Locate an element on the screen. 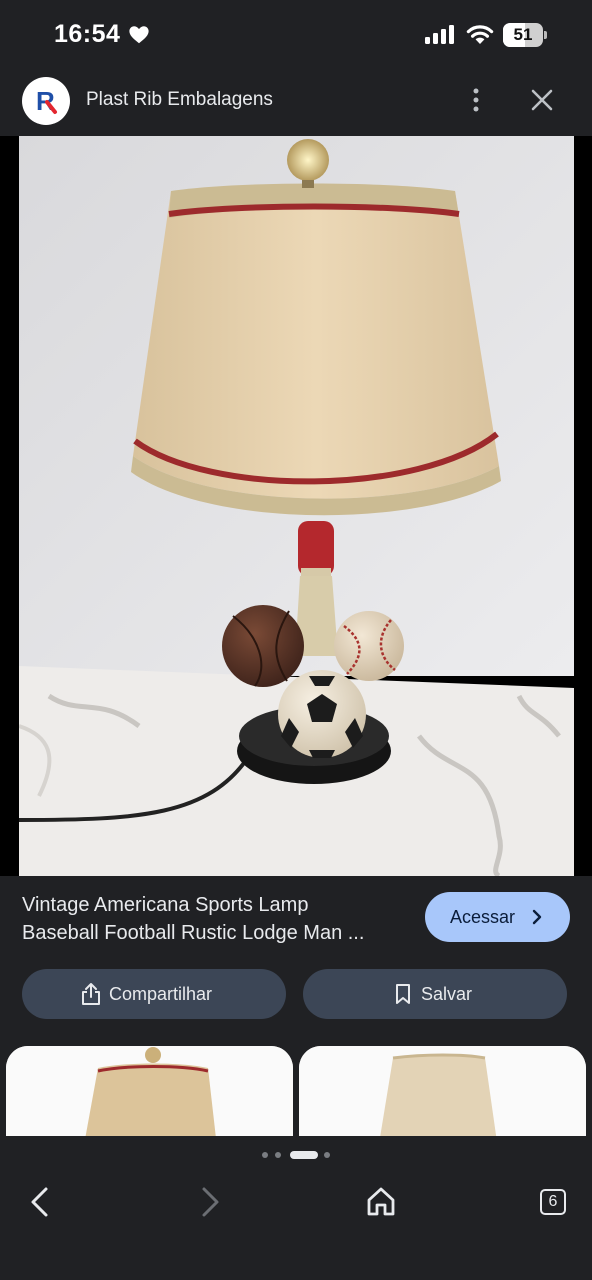 The width and height of the screenshot is (592, 1280). site-name: Plast Rib Embalagens is located at coordinates (179, 100).